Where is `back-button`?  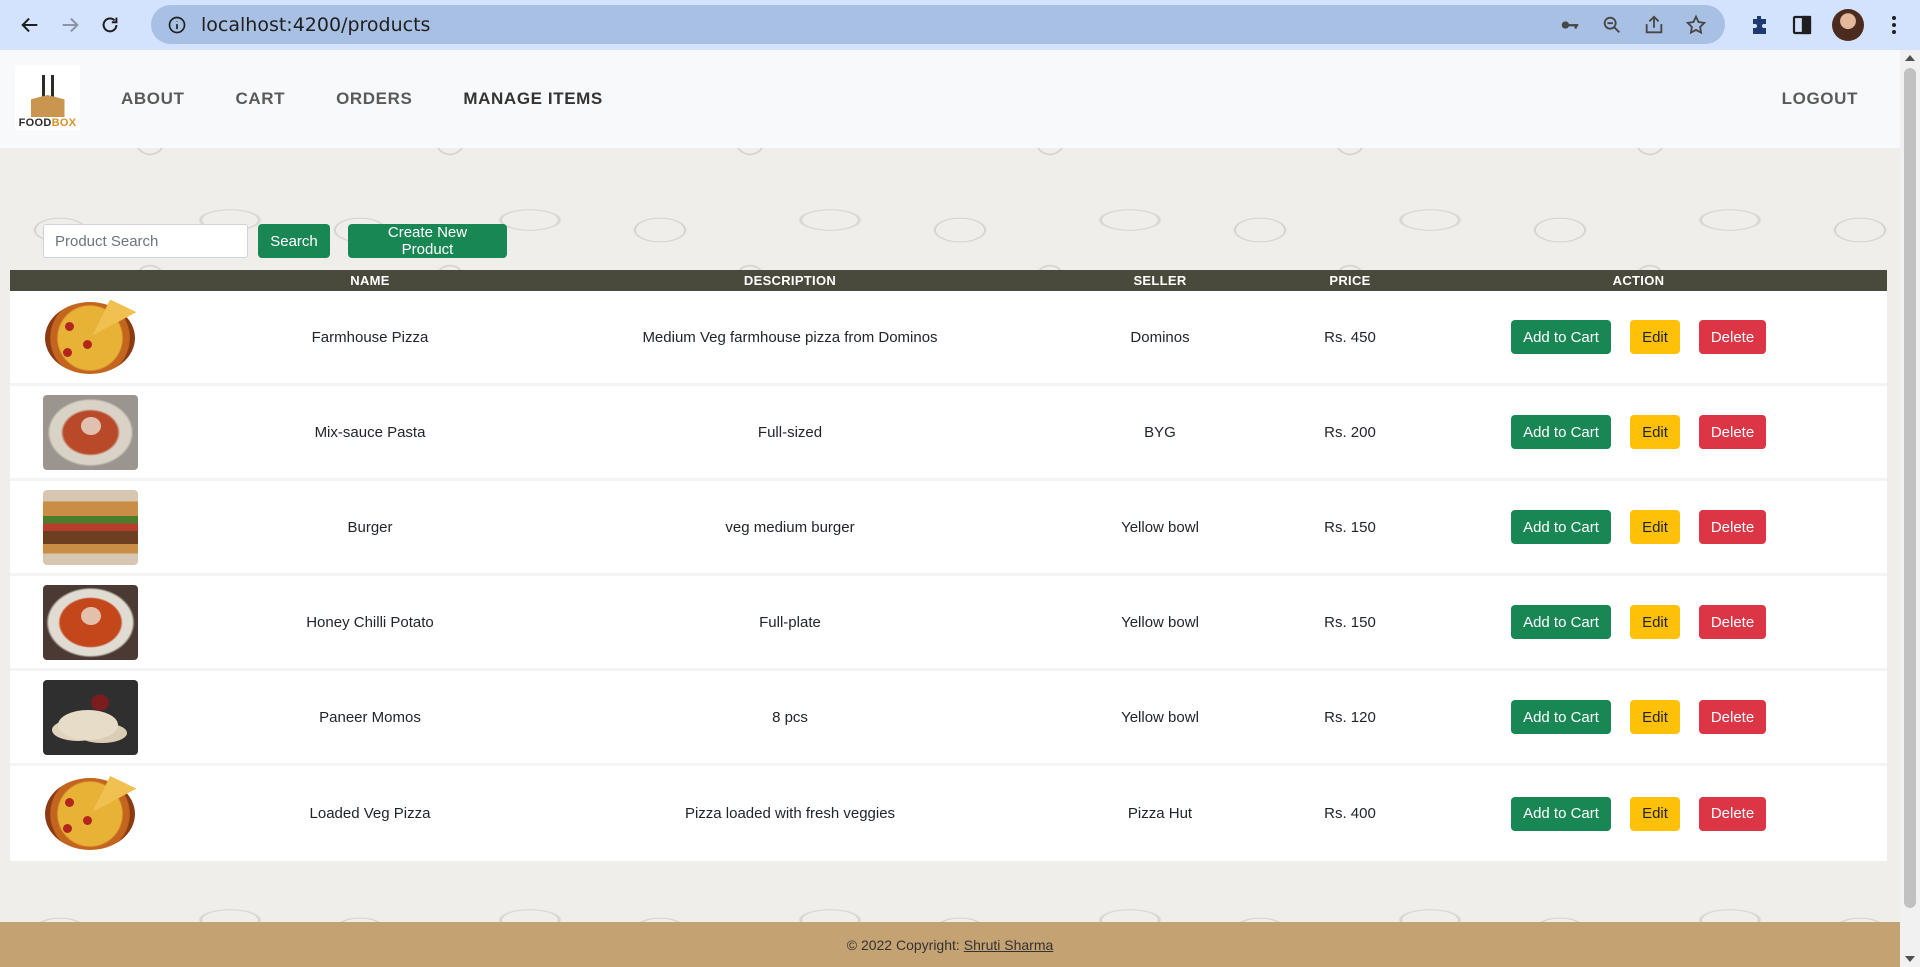 back-button is located at coordinates (30, 25).